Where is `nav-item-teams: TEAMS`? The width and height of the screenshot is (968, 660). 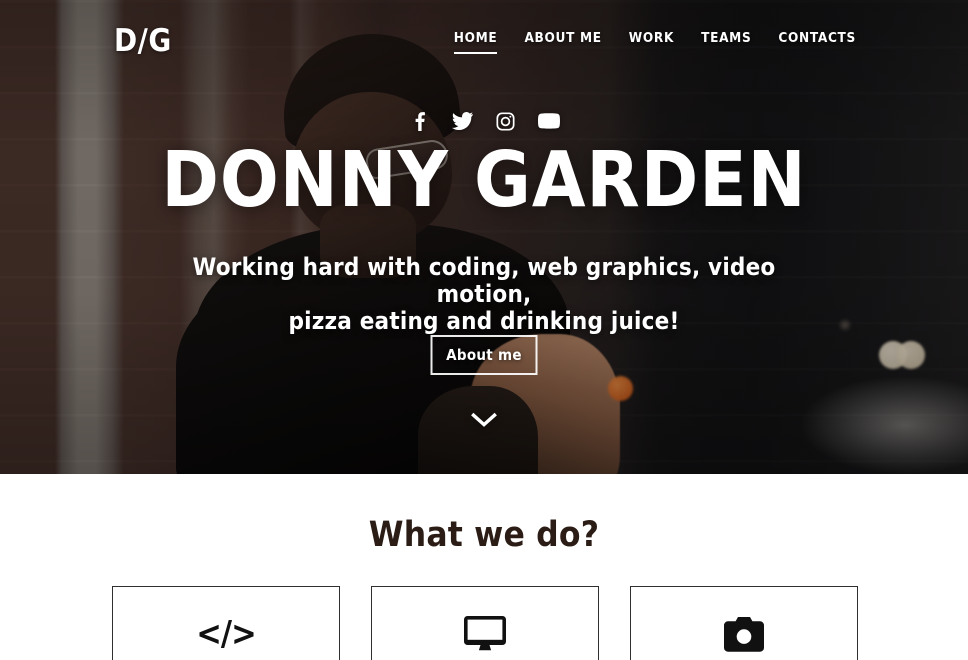
nav-item-teams: TEAMS is located at coordinates (726, 42).